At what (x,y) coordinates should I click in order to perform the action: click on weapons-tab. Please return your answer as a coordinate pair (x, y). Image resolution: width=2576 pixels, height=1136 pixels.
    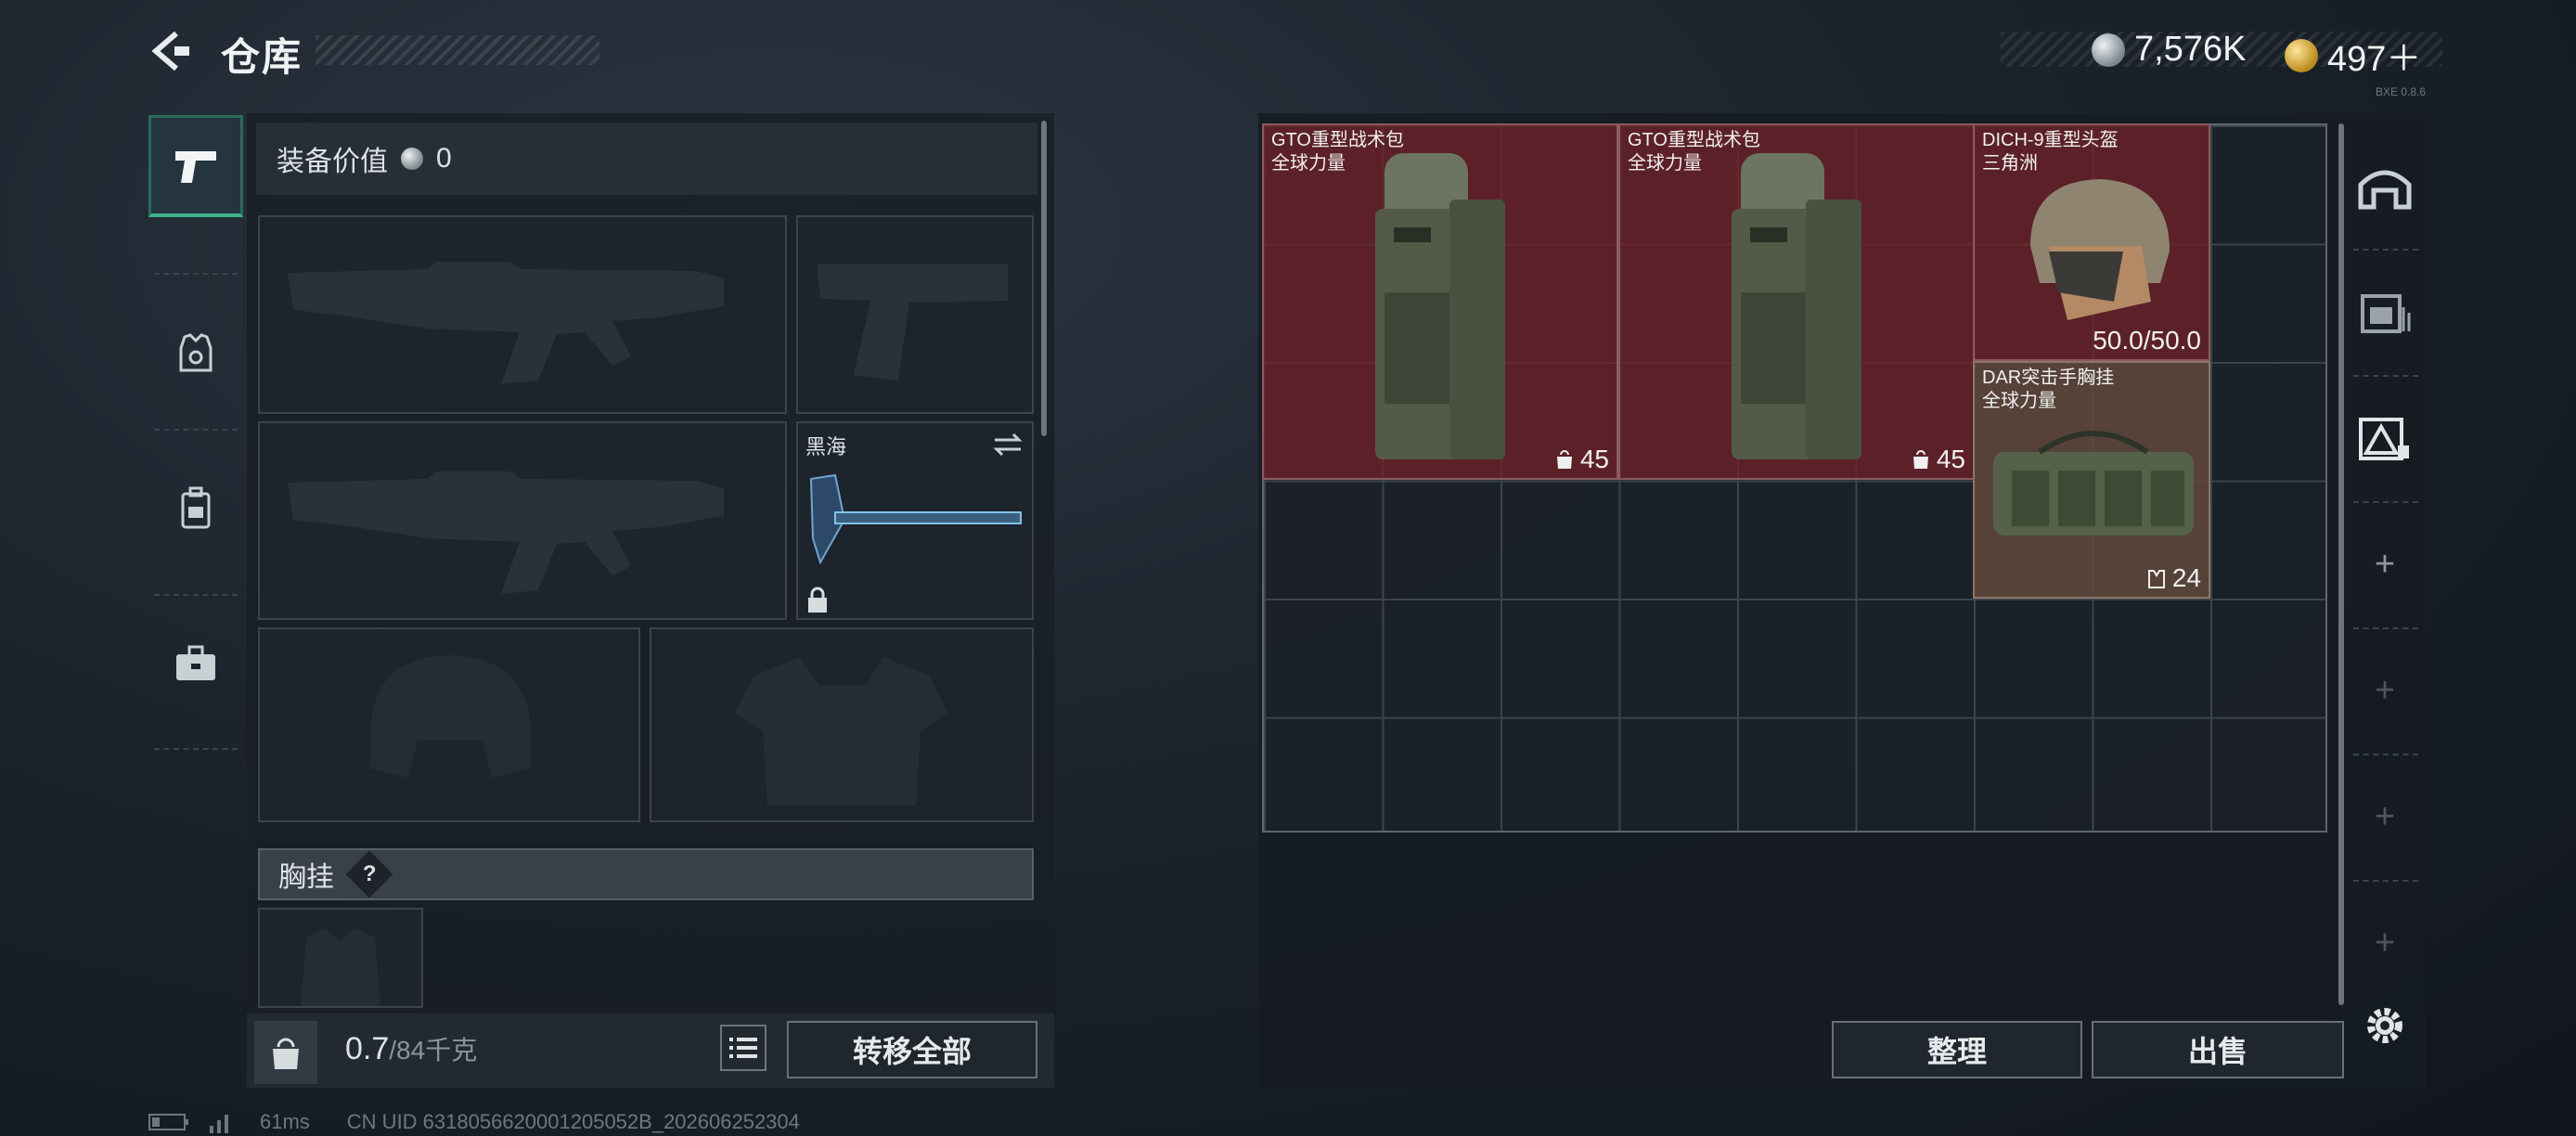
    Looking at the image, I should click on (195, 166).